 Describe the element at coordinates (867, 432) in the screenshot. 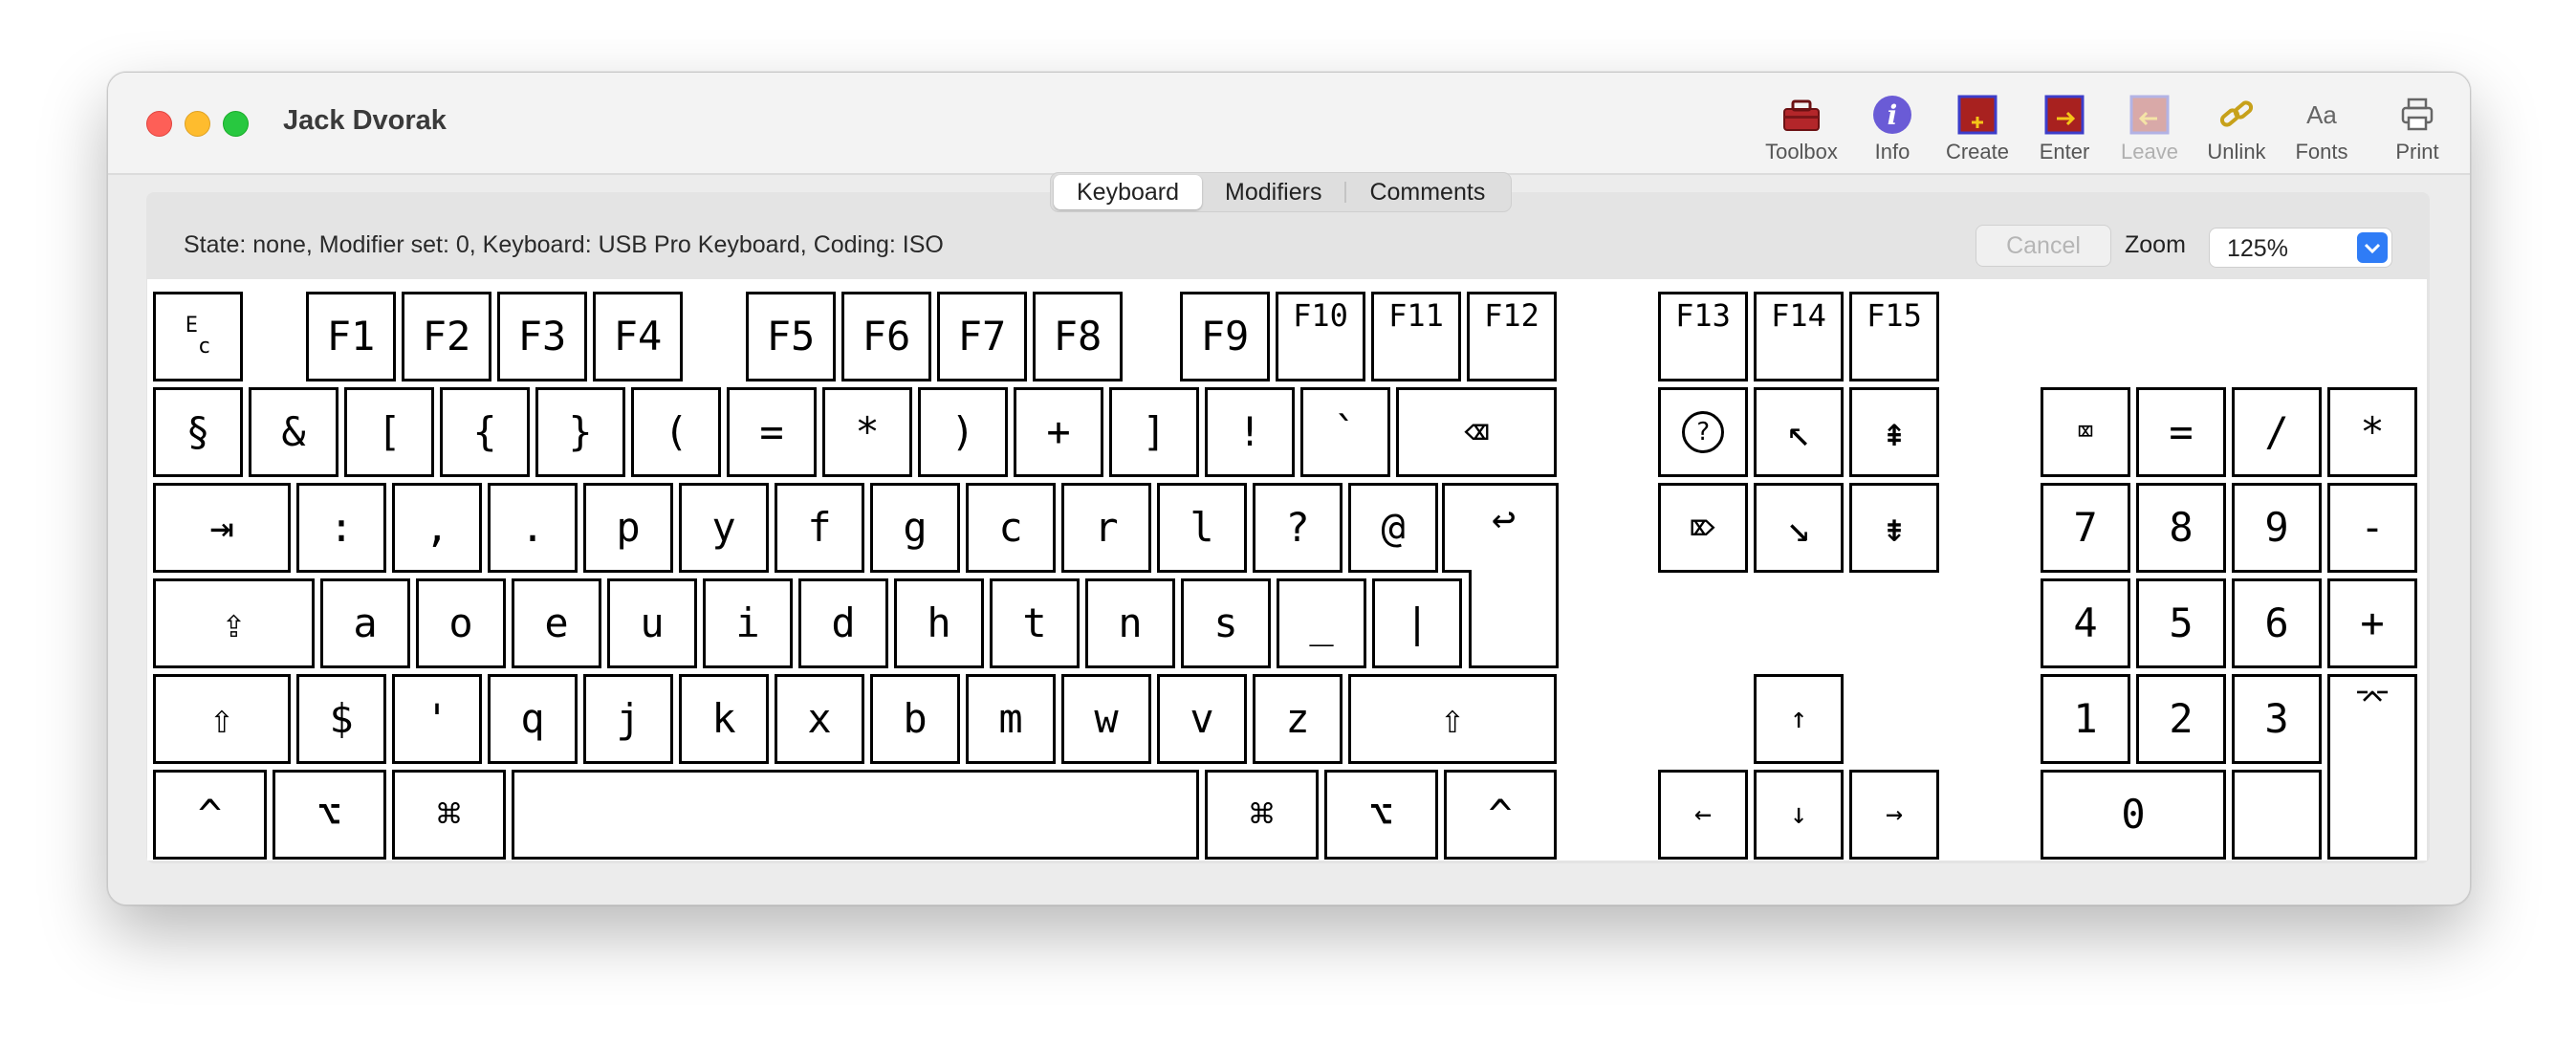

I see `key-asterisk: *` at that location.